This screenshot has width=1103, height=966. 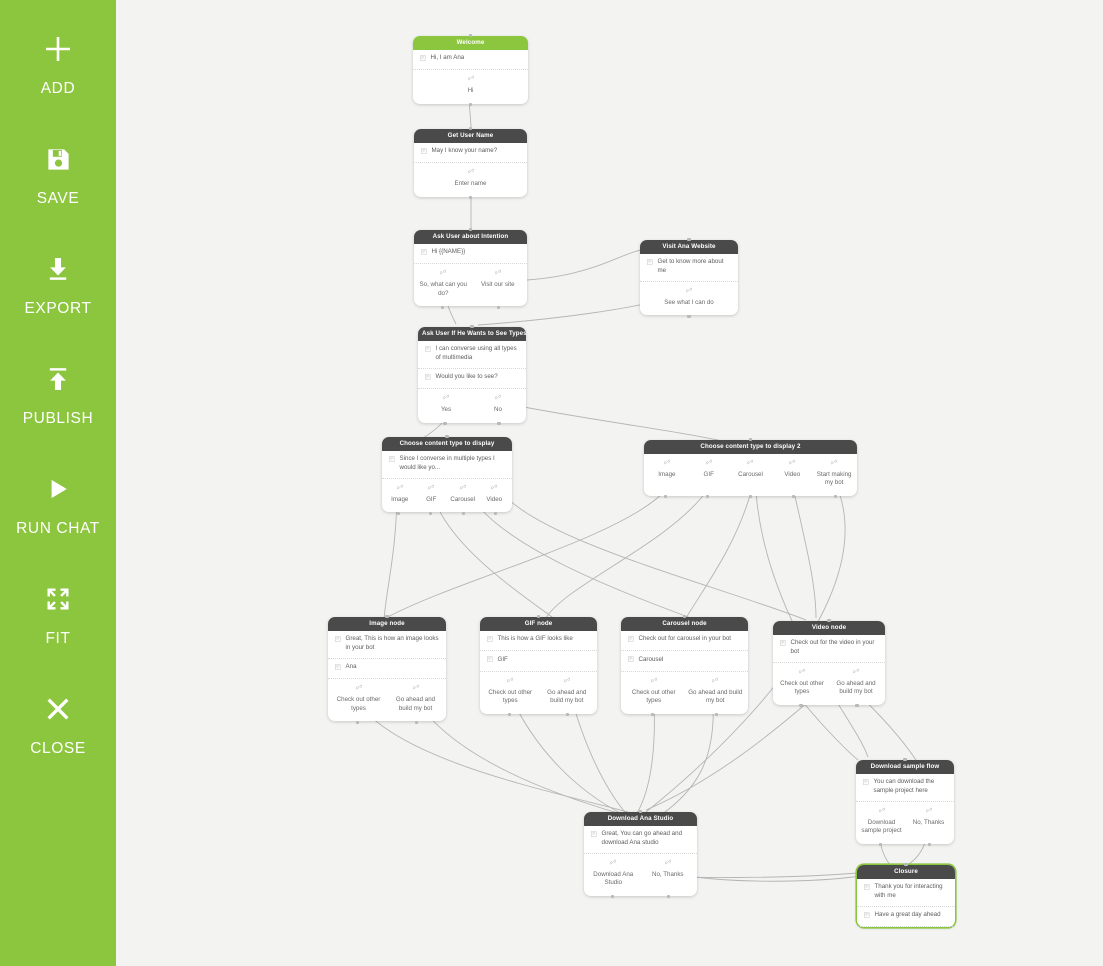 What do you see at coordinates (829, 649) in the screenshot?
I see `node-message: Check out for the video in your bot` at bounding box center [829, 649].